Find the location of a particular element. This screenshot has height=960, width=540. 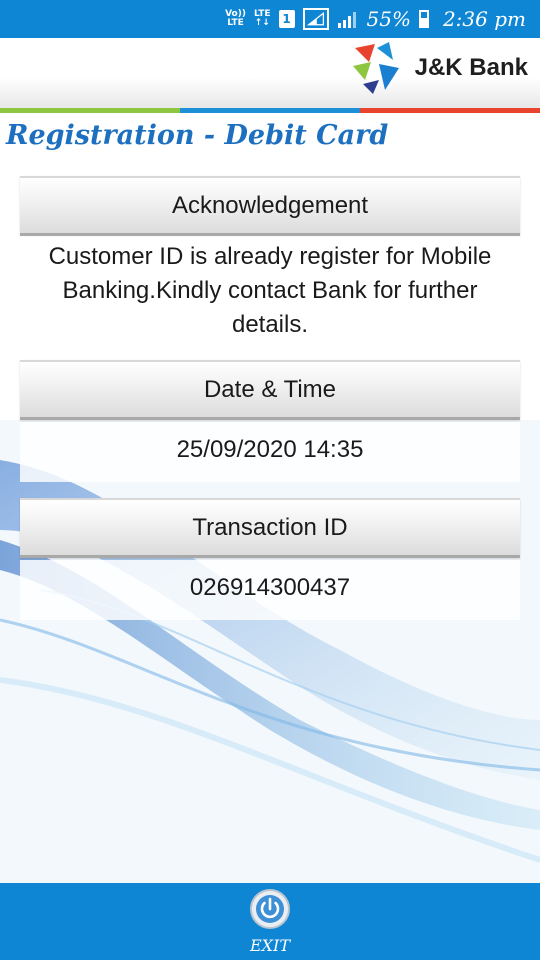

stripe-blue is located at coordinates (270, 110).